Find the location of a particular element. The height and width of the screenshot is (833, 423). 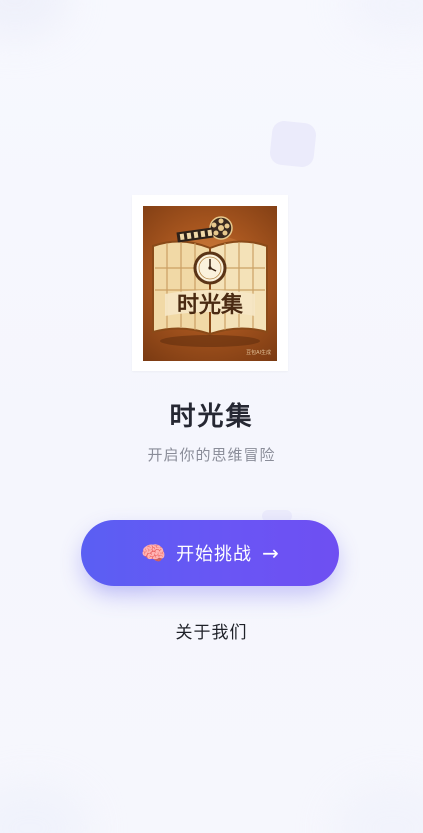

app-logo: 时光集 豆包AI生成 is located at coordinates (210, 283).